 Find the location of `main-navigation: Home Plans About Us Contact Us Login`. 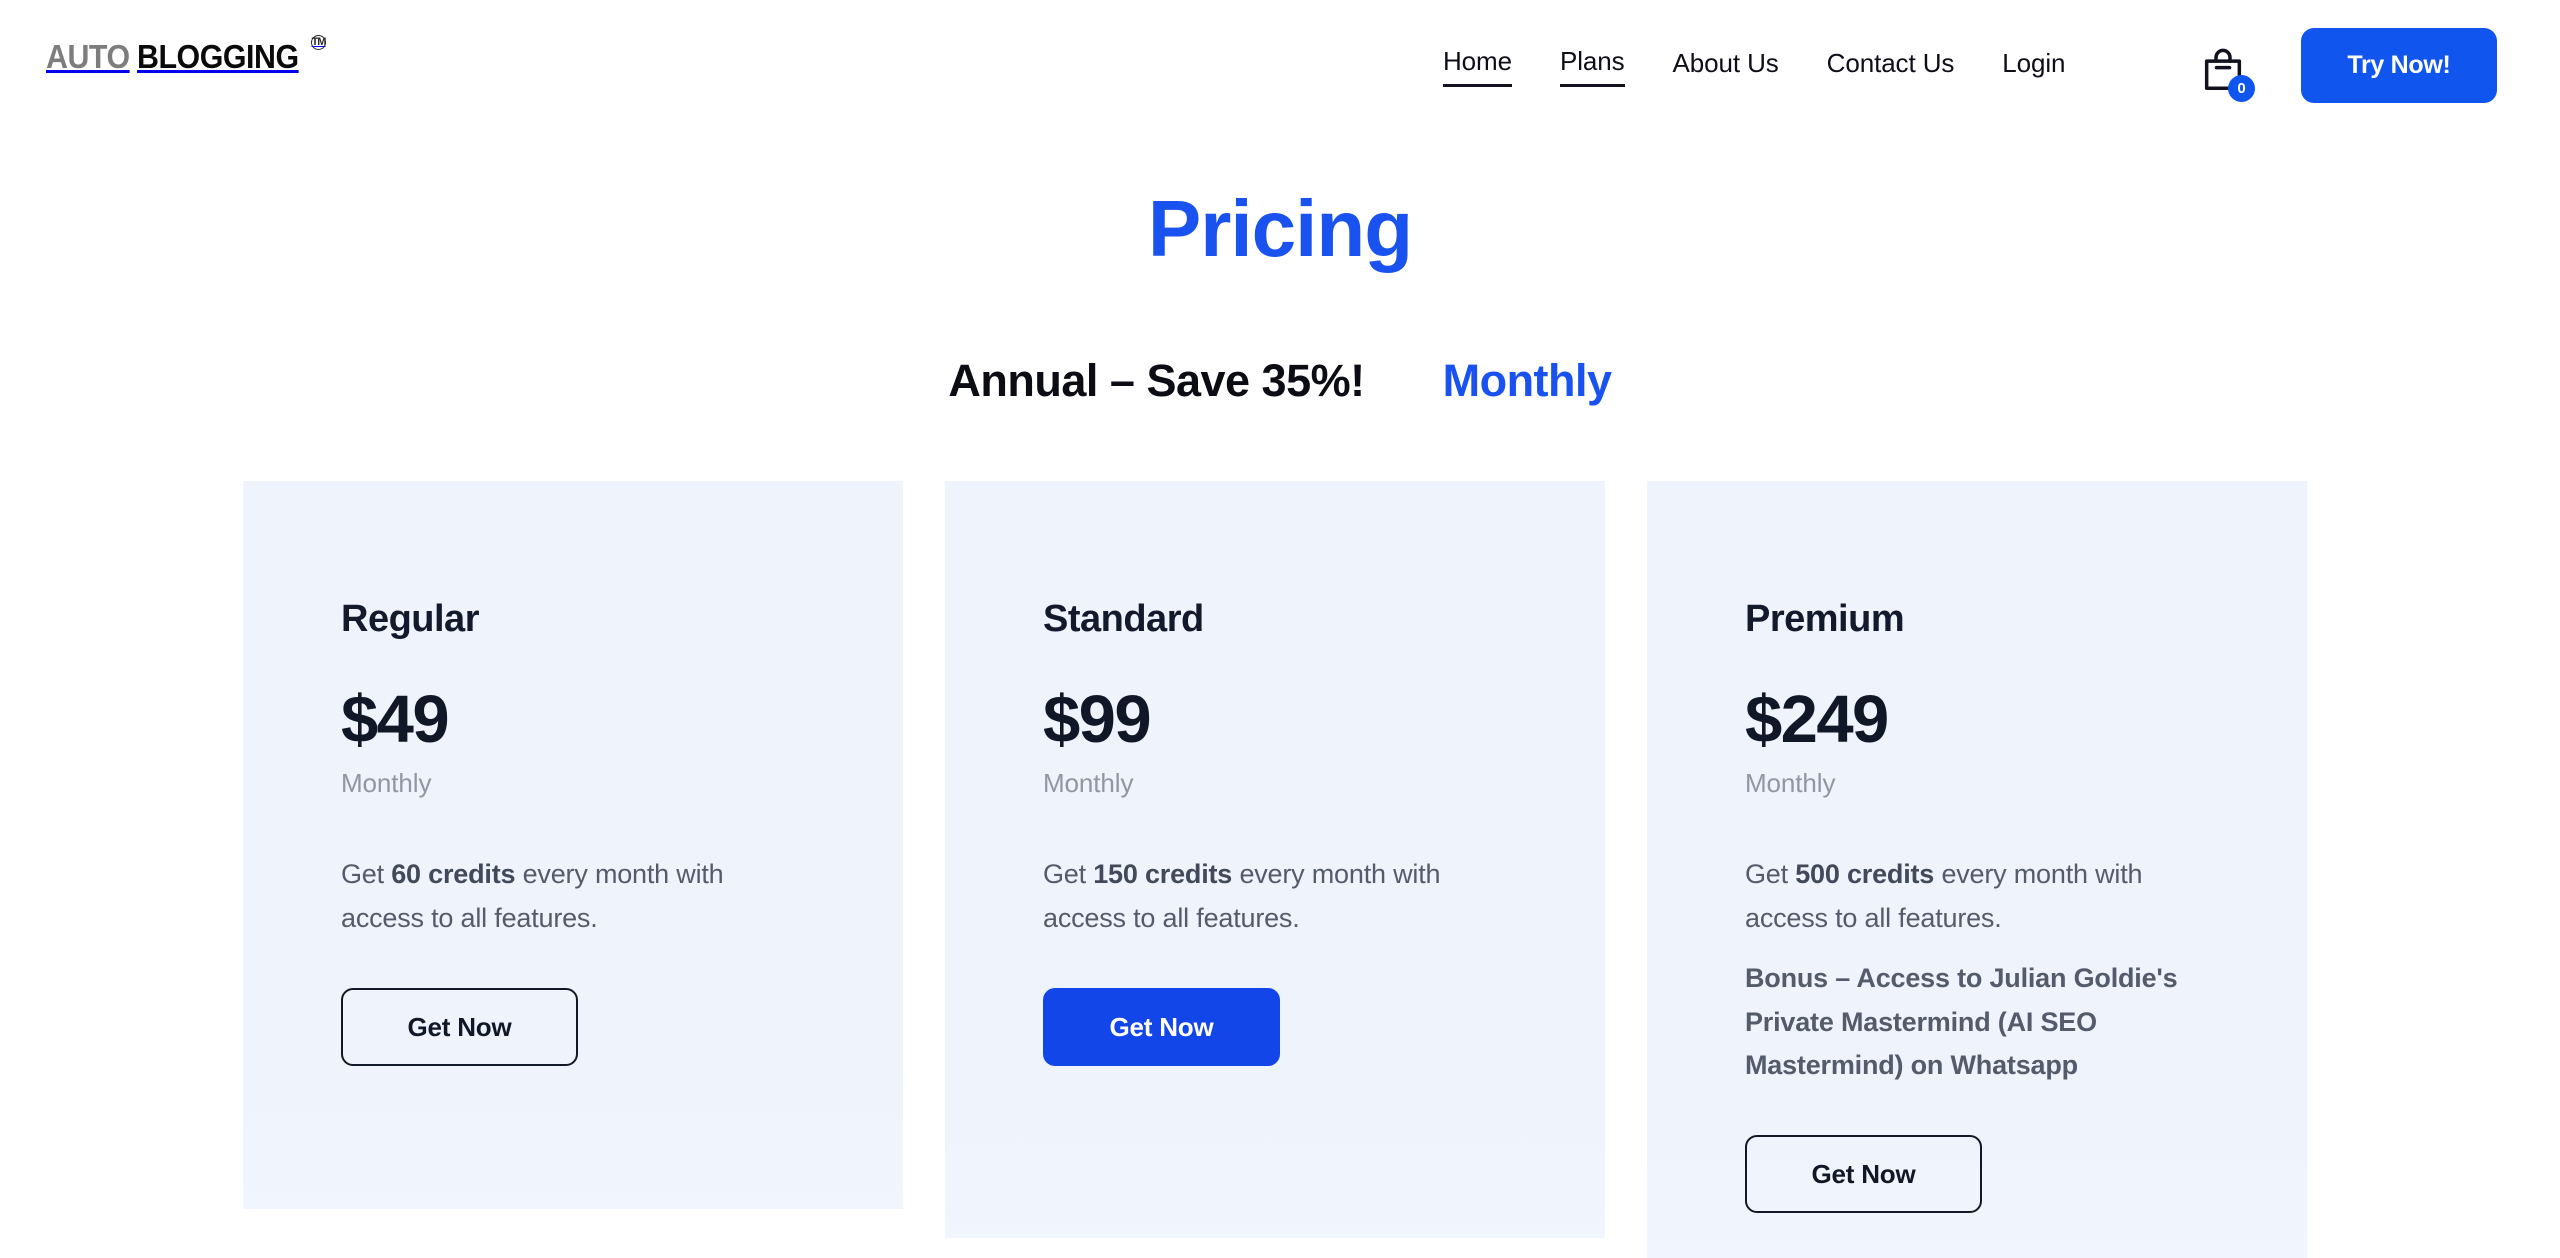

main-navigation: Home Plans About Us Contact Us Login is located at coordinates (1754, 66).